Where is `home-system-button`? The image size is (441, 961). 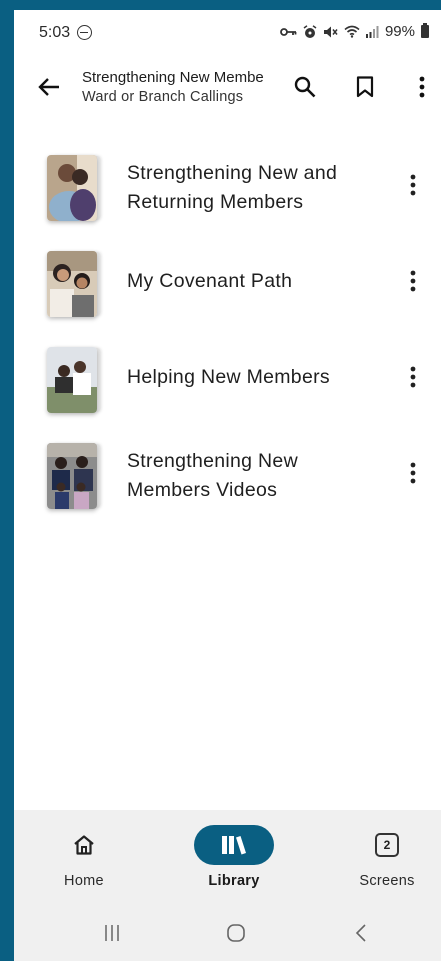 home-system-button is located at coordinates (236, 935).